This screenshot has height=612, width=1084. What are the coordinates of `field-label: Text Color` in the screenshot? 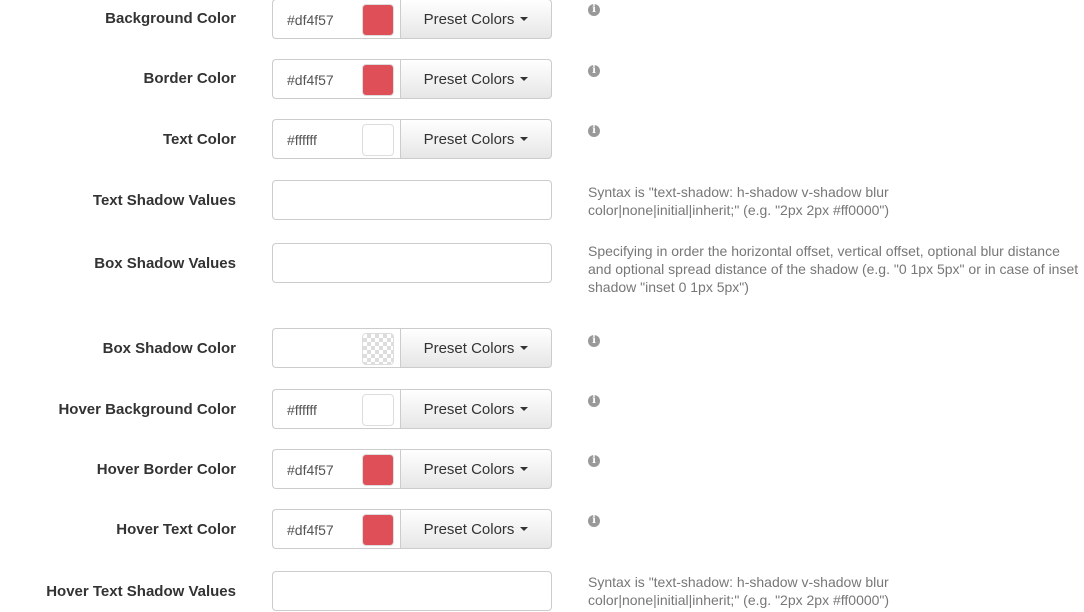 It's located at (199, 139).